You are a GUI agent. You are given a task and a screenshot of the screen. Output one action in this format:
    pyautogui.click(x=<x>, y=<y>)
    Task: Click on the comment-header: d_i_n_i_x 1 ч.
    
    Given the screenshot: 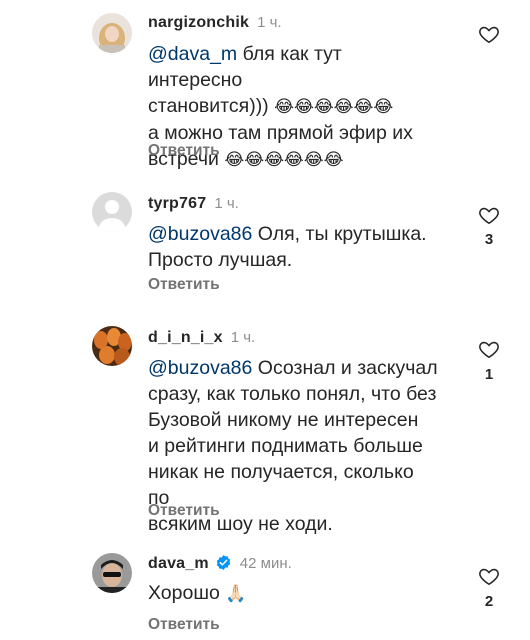 What is the action you would take?
    pyautogui.click(x=201, y=338)
    